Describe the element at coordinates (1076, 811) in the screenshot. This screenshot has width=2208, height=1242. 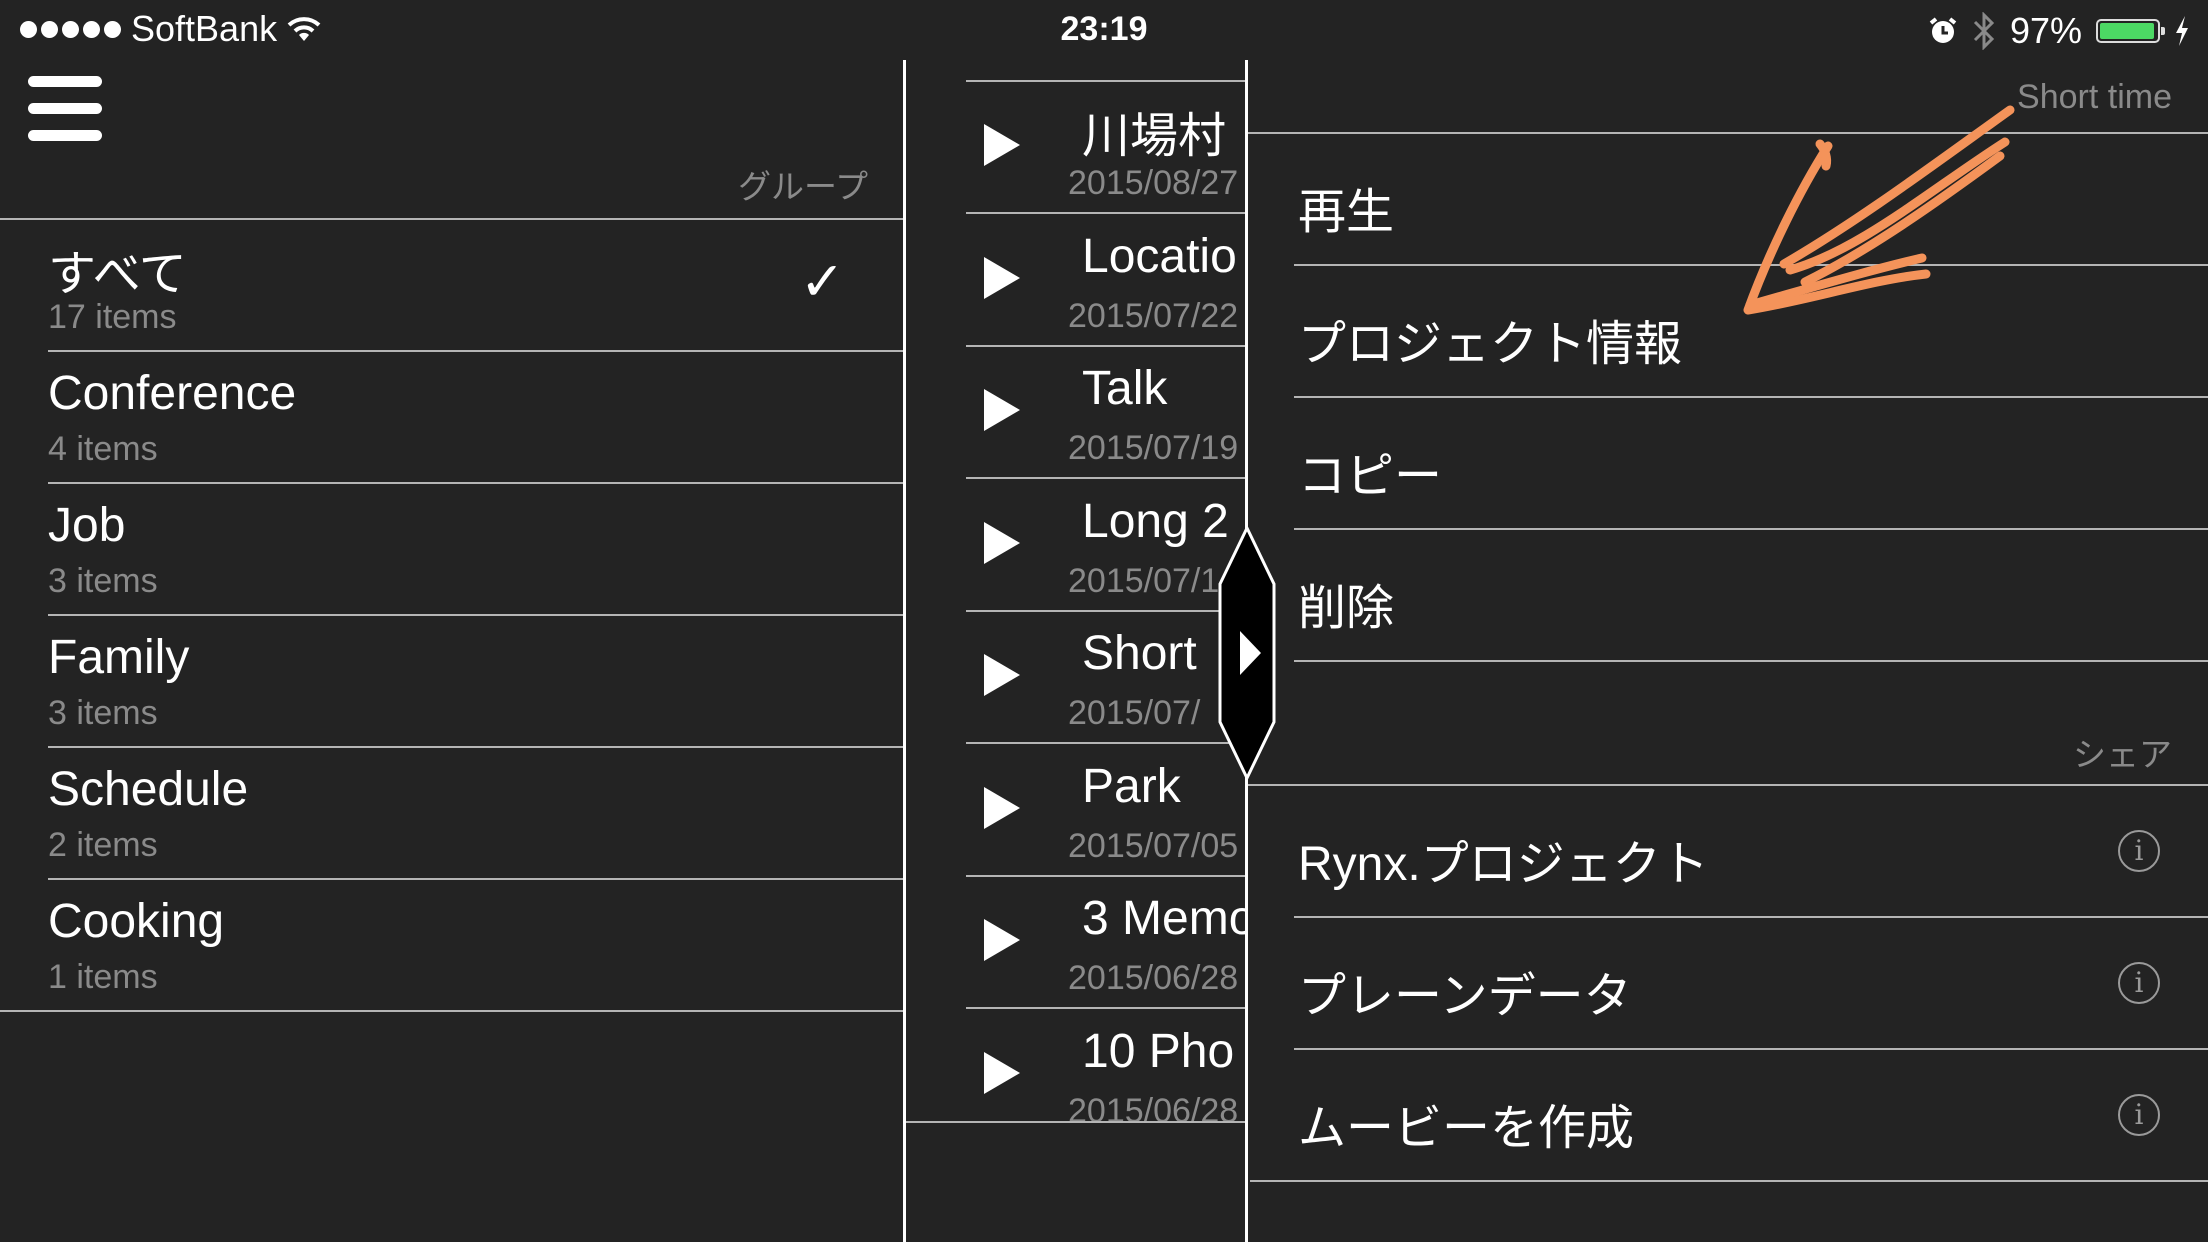
I see `project-list-item: Park 2015/07/05` at that location.